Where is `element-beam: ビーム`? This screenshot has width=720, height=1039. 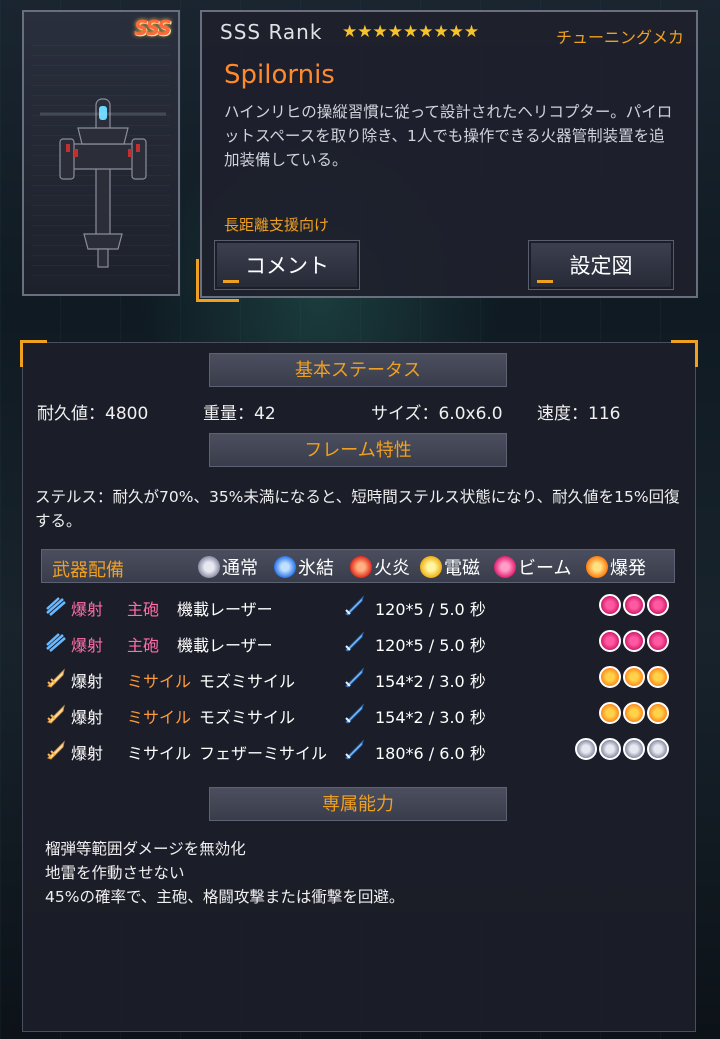
element-beam: ビーム is located at coordinates (532, 567).